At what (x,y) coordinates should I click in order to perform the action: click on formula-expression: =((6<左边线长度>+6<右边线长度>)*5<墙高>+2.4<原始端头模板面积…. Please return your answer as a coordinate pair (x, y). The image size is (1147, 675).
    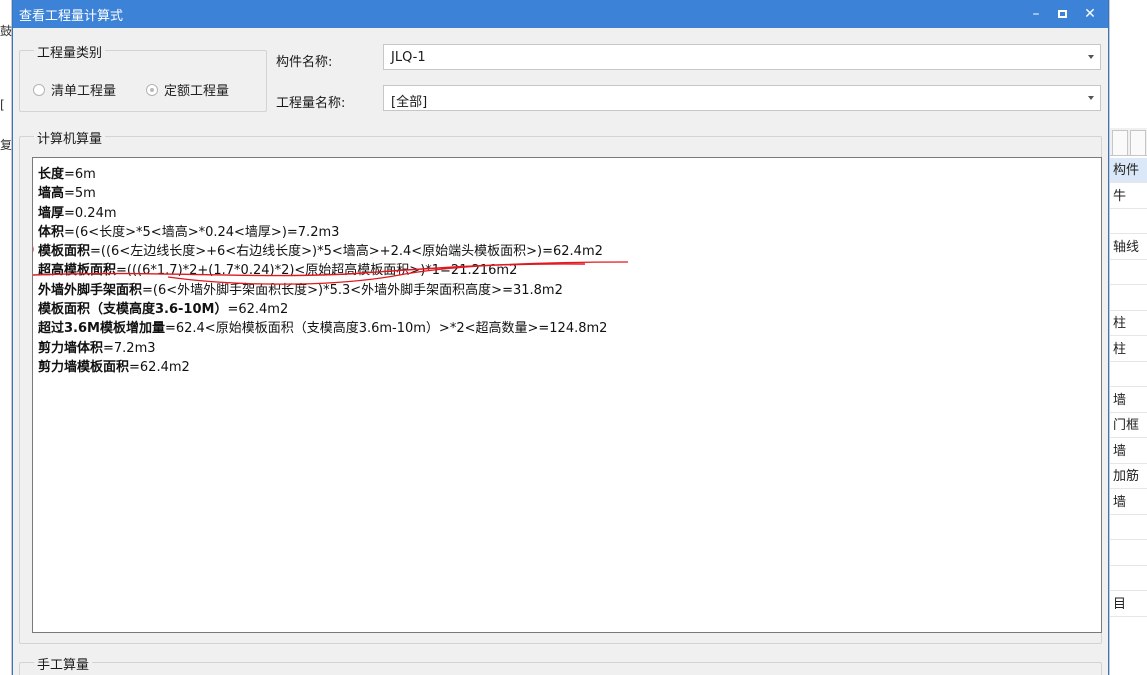
    Looking at the image, I should click on (346, 252).